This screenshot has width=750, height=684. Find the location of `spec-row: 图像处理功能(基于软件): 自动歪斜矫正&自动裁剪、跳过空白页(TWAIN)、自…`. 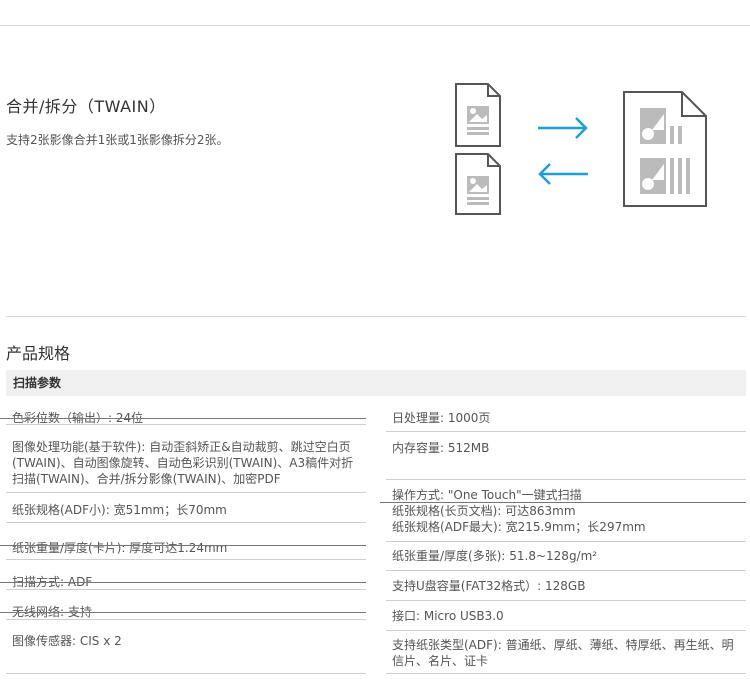

spec-row: 图像处理功能(基于软件): 自动歪斜矫正&自动裁剪、跳过空白页(TWAIN)、自… is located at coordinates (186, 459).